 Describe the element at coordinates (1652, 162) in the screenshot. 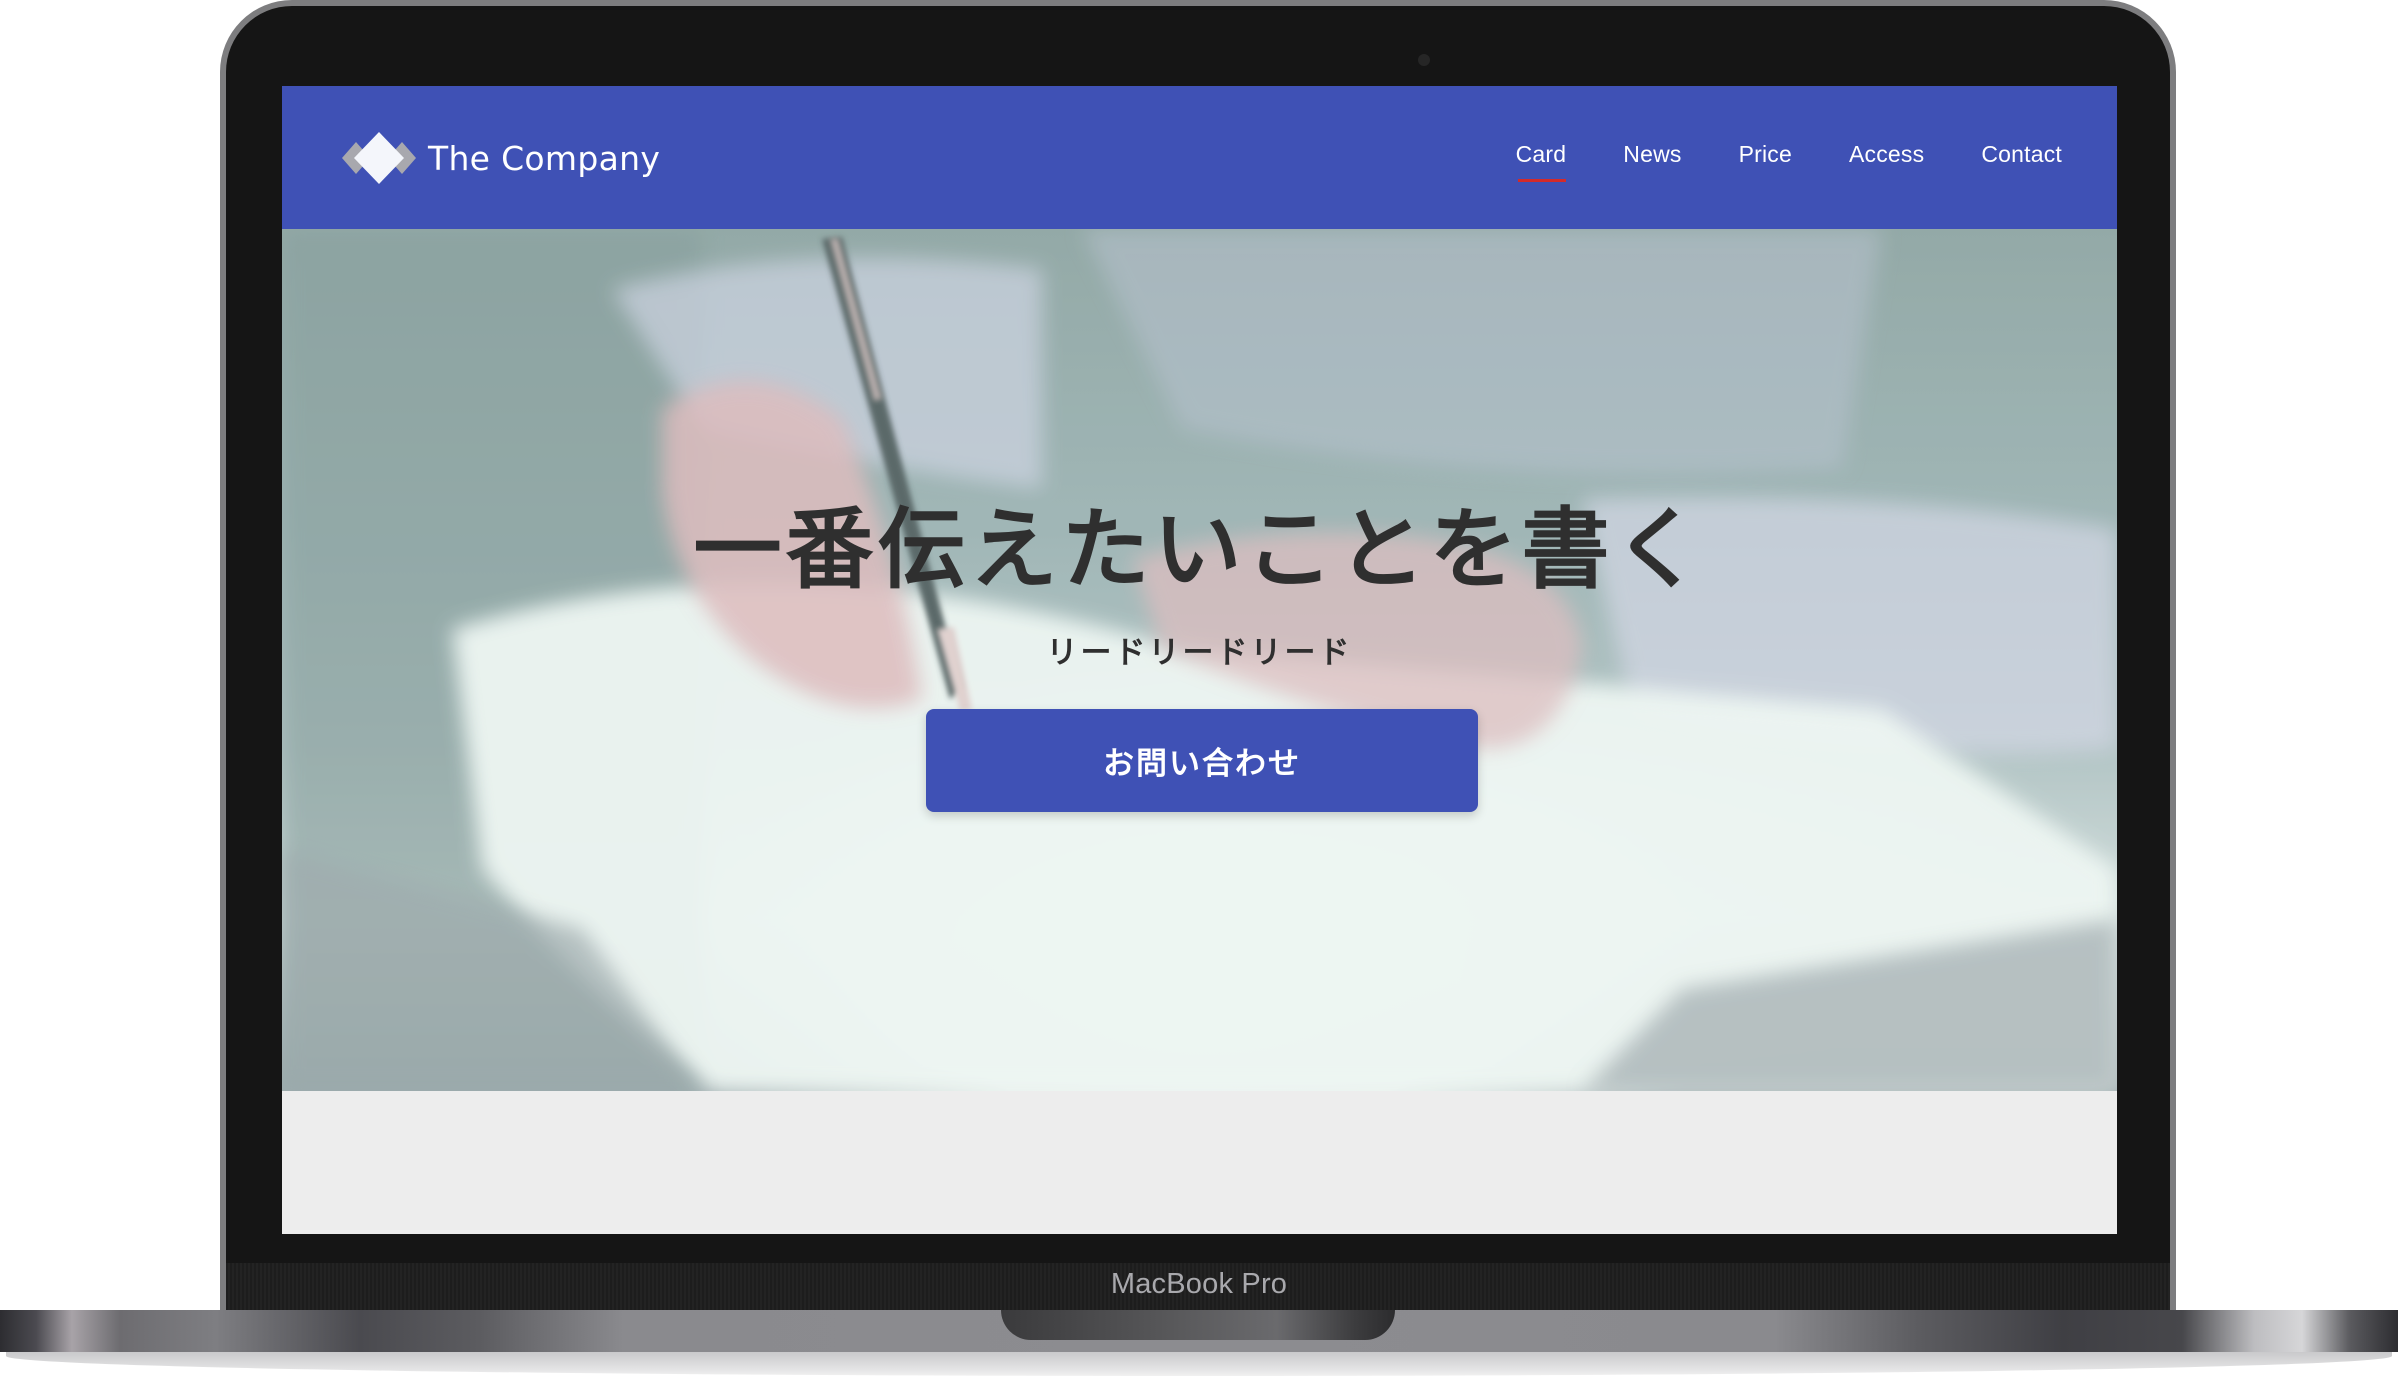

I see `nav-item-news: News` at that location.